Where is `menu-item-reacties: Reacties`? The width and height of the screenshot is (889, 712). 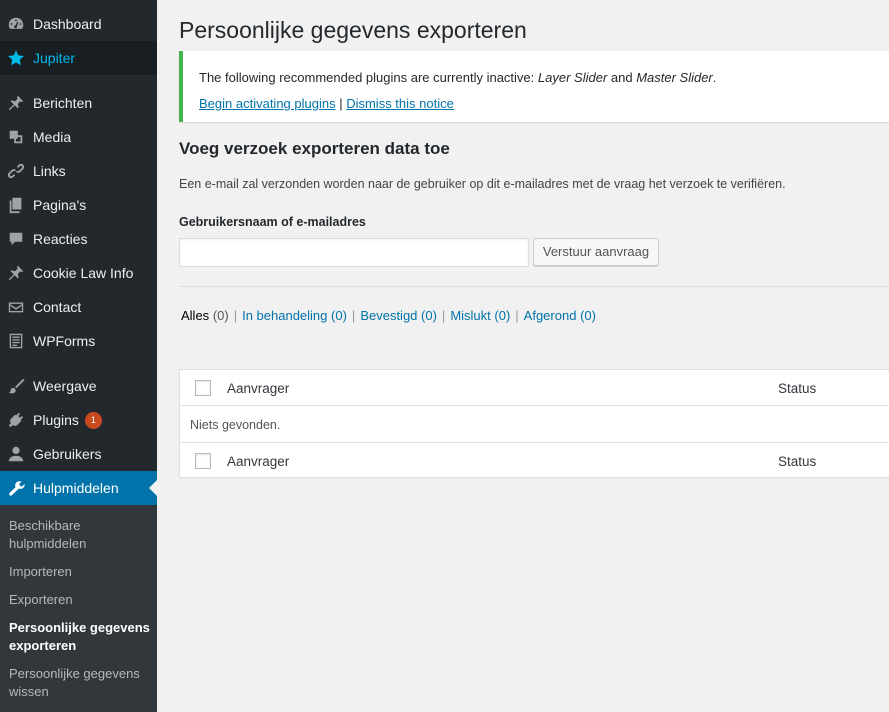
menu-item-reacties: Reacties is located at coordinates (78, 239).